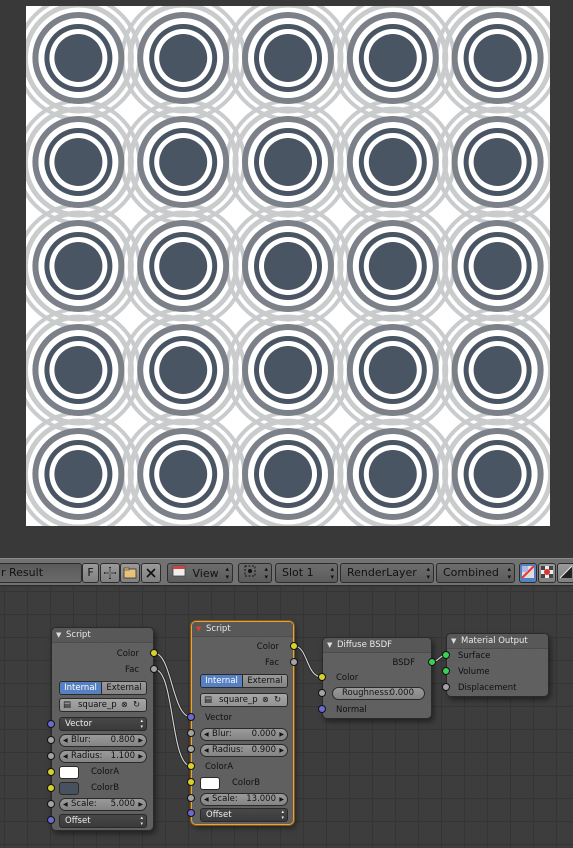  I want to click on node-header: ▼ Diffuse BSDF, so click(377, 645).